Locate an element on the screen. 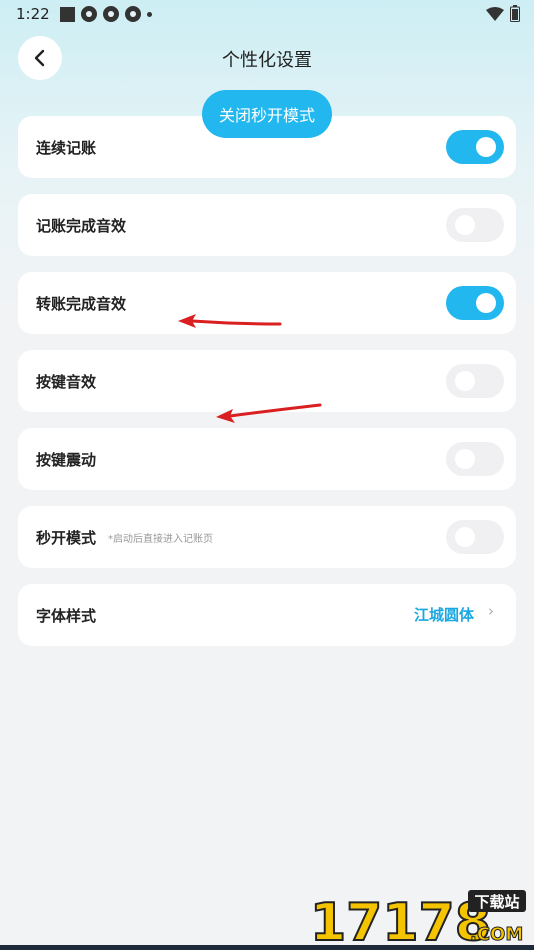 Image resolution: width=534 pixels, height=950 pixels. setting-label: 按键震动 is located at coordinates (66, 459).